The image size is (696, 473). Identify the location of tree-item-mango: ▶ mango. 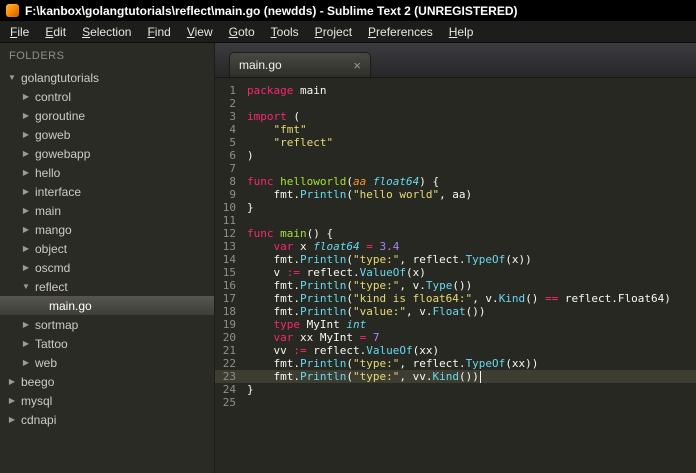
(107, 229).